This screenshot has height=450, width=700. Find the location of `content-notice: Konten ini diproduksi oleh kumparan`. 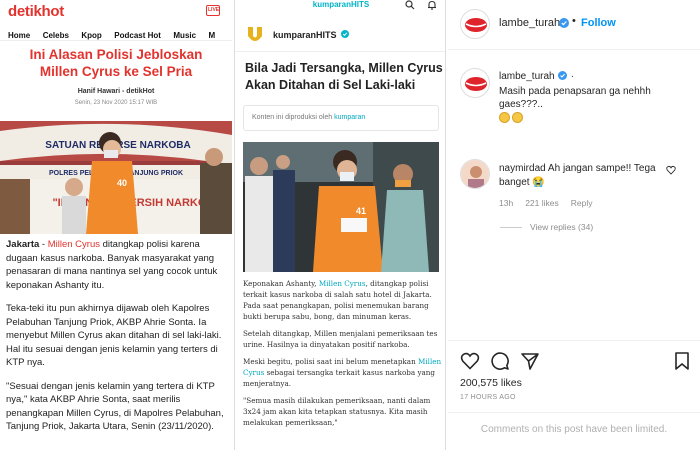

content-notice: Konten ini diproduksi oleh kumparan is located at coordinates (341, 118).